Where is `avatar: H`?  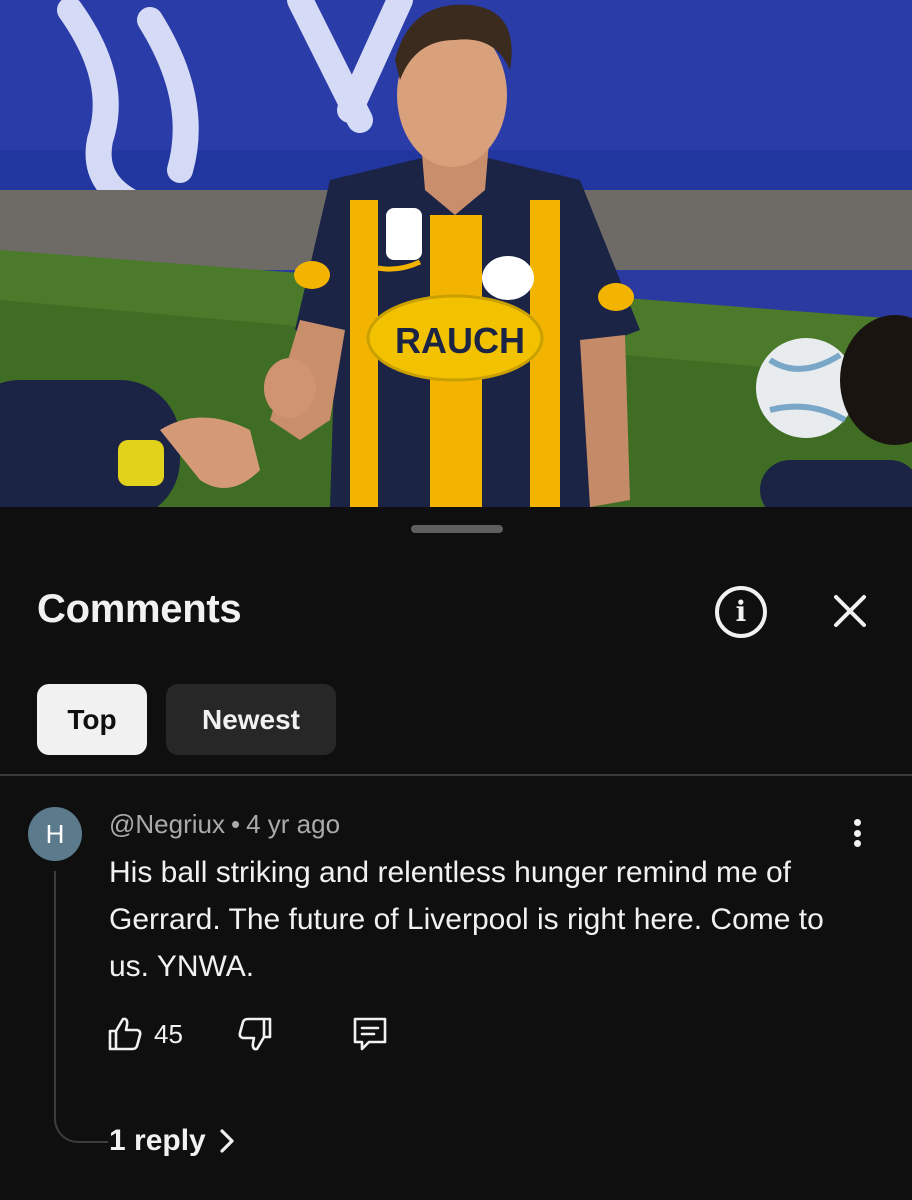
avatar: H is located at coordinates (55, 834).